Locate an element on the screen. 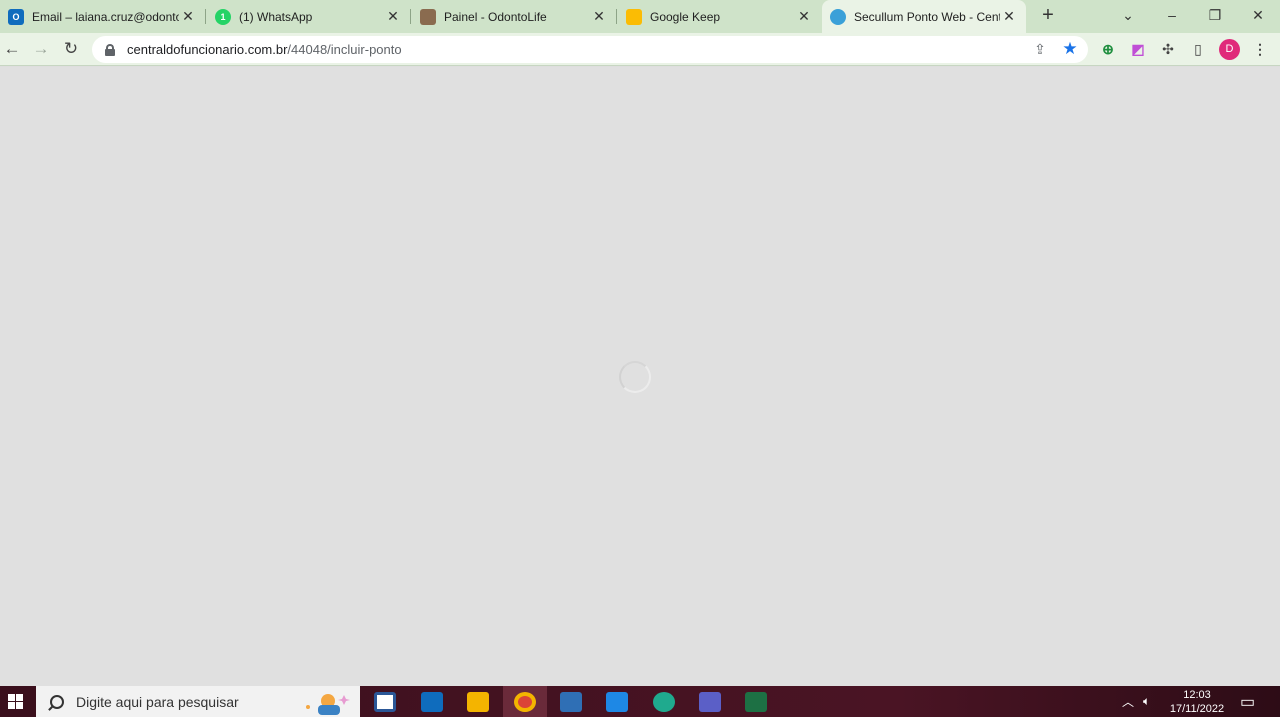  restore-button: ❐ is located at coordinates (1215, 15).